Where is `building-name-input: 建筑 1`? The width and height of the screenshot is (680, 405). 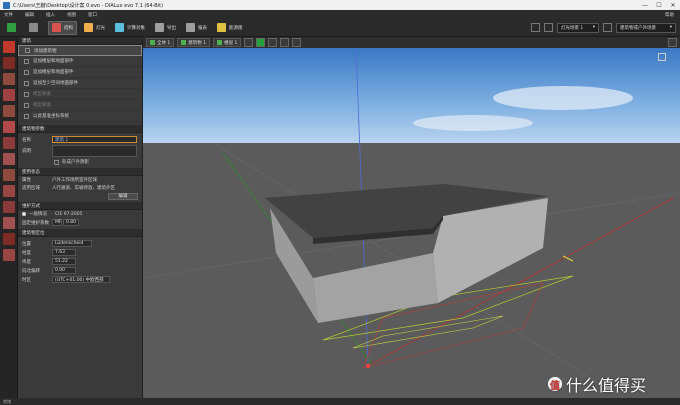 building-name-input: 建筑 1 is located at coordinates (94, 139).